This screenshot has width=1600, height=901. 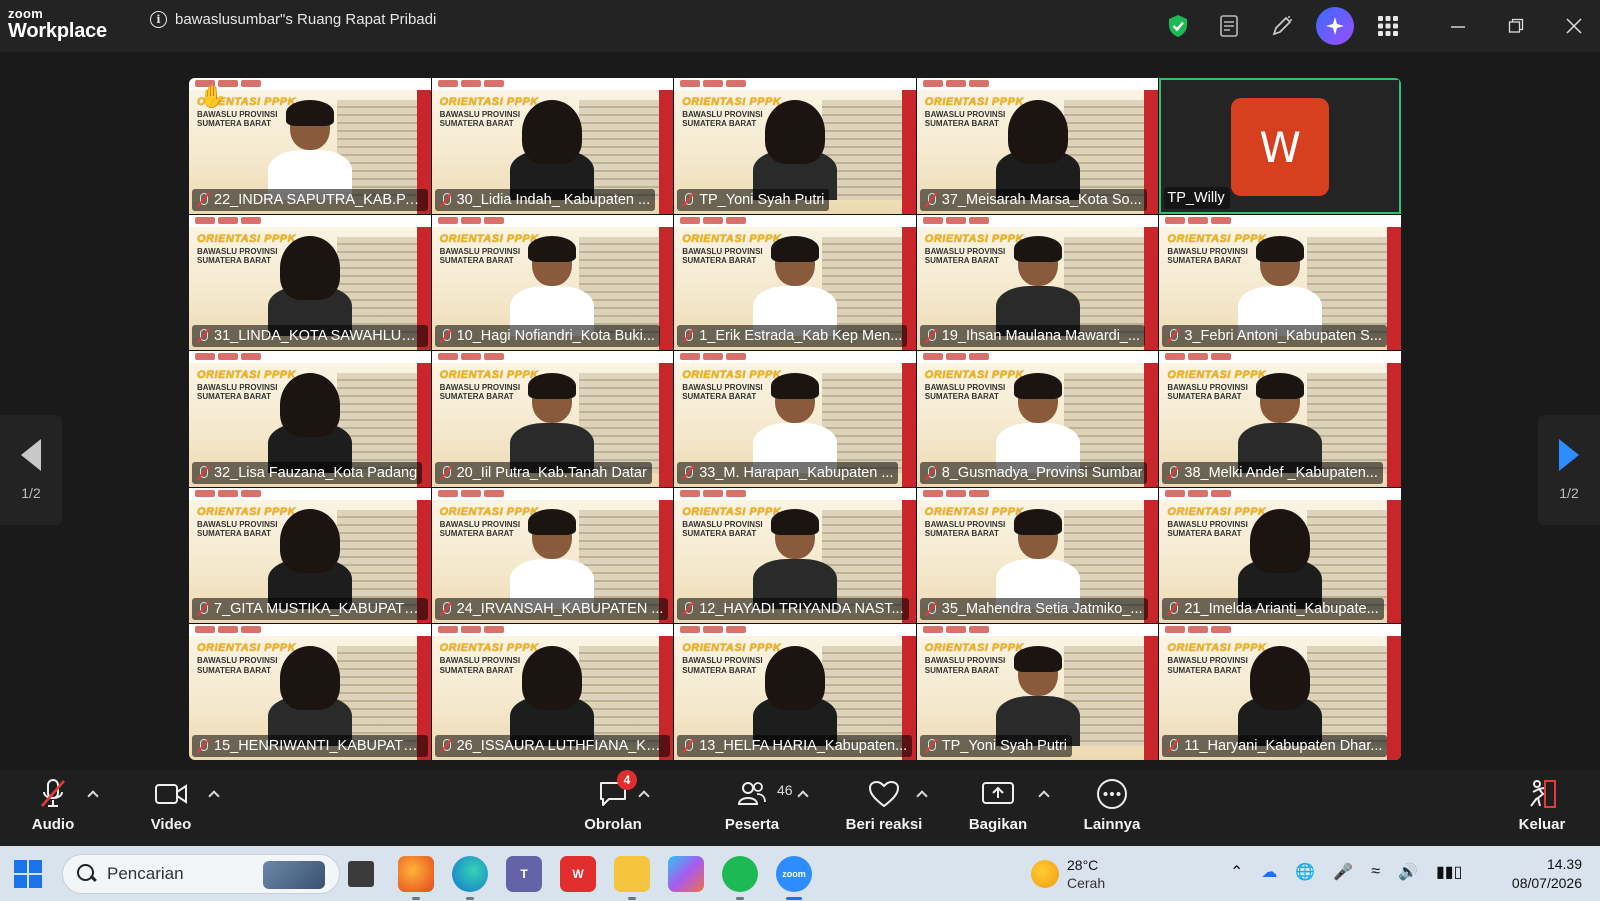 I want to click on next-page-button: 1/2, so click(x=1569, y=470).